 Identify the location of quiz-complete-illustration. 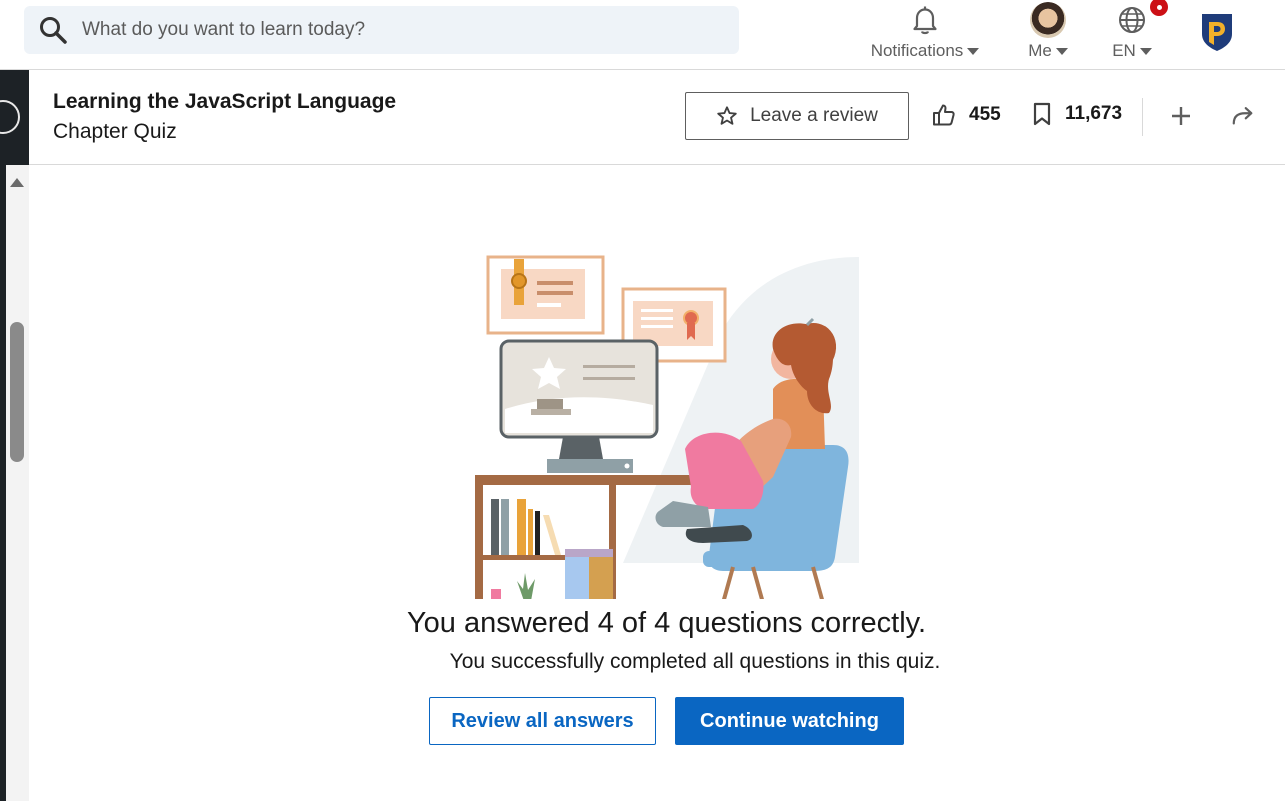
(667, 427).